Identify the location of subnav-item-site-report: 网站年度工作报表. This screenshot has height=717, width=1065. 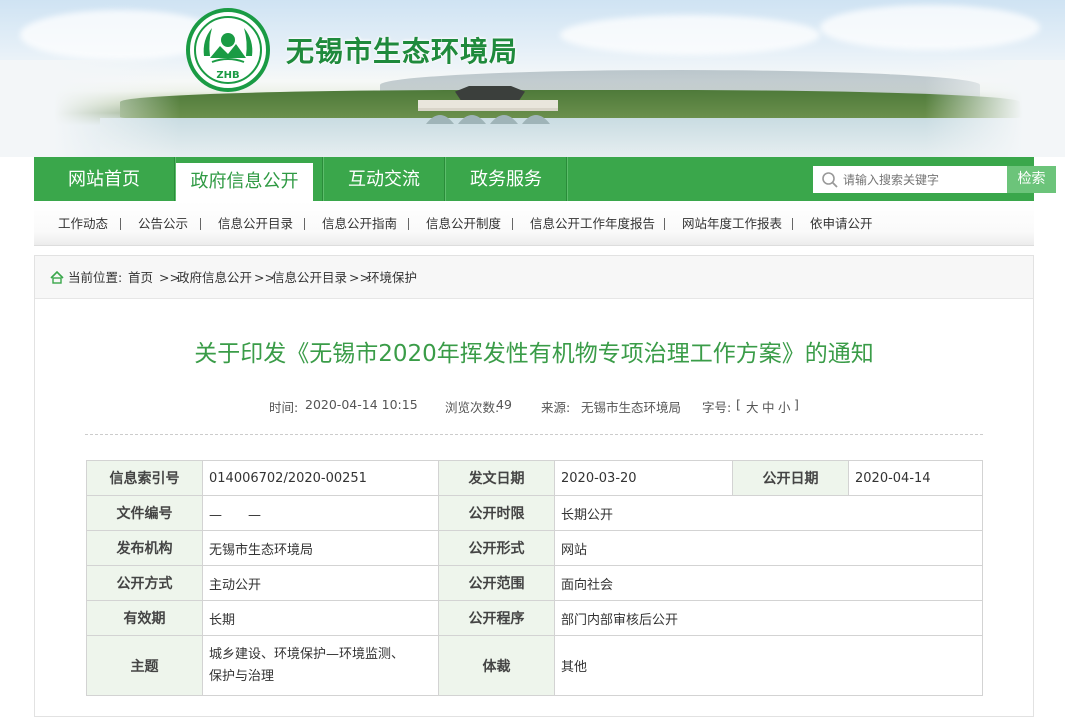
(732, 223).